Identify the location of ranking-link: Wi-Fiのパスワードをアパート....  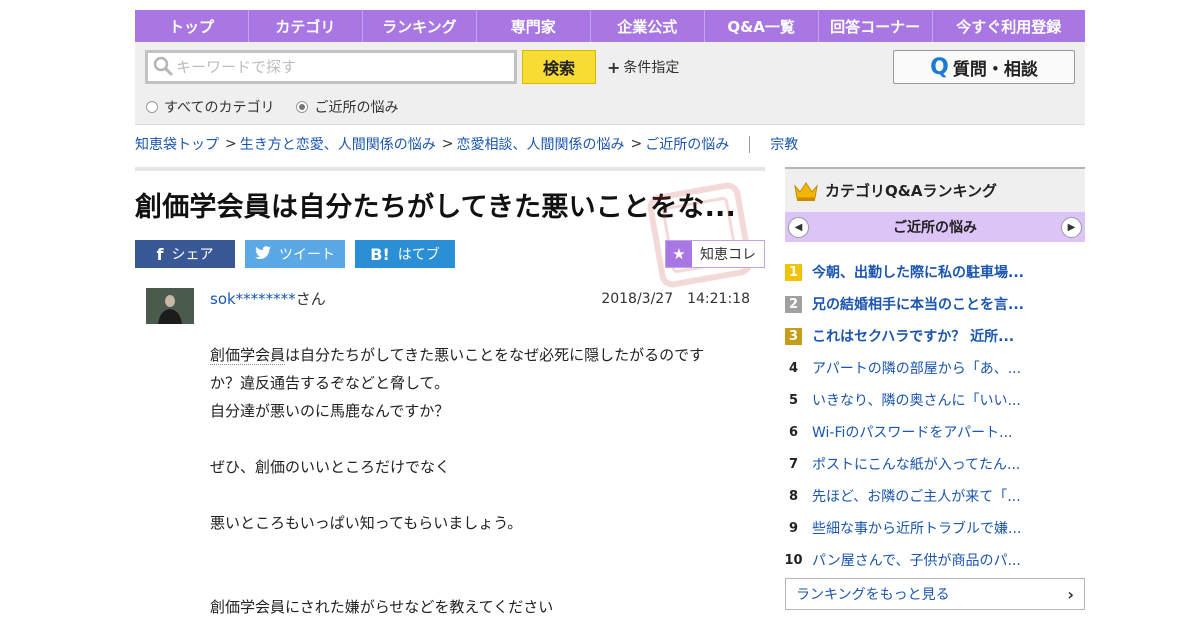
(912, 432).